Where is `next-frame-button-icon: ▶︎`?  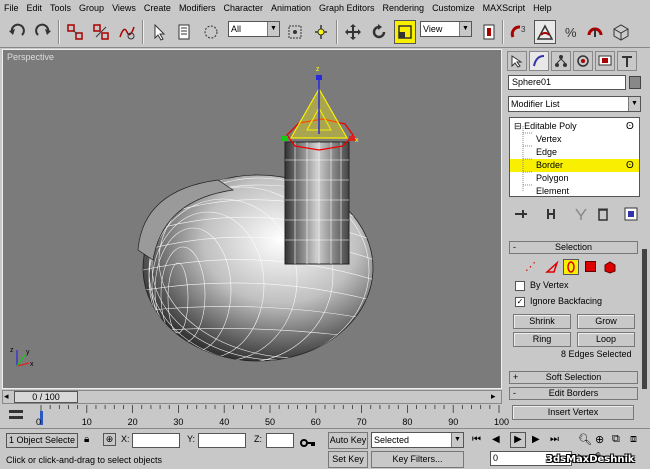 next-frame-button-icon: ▶︎ is located at coordinates (536, 439).